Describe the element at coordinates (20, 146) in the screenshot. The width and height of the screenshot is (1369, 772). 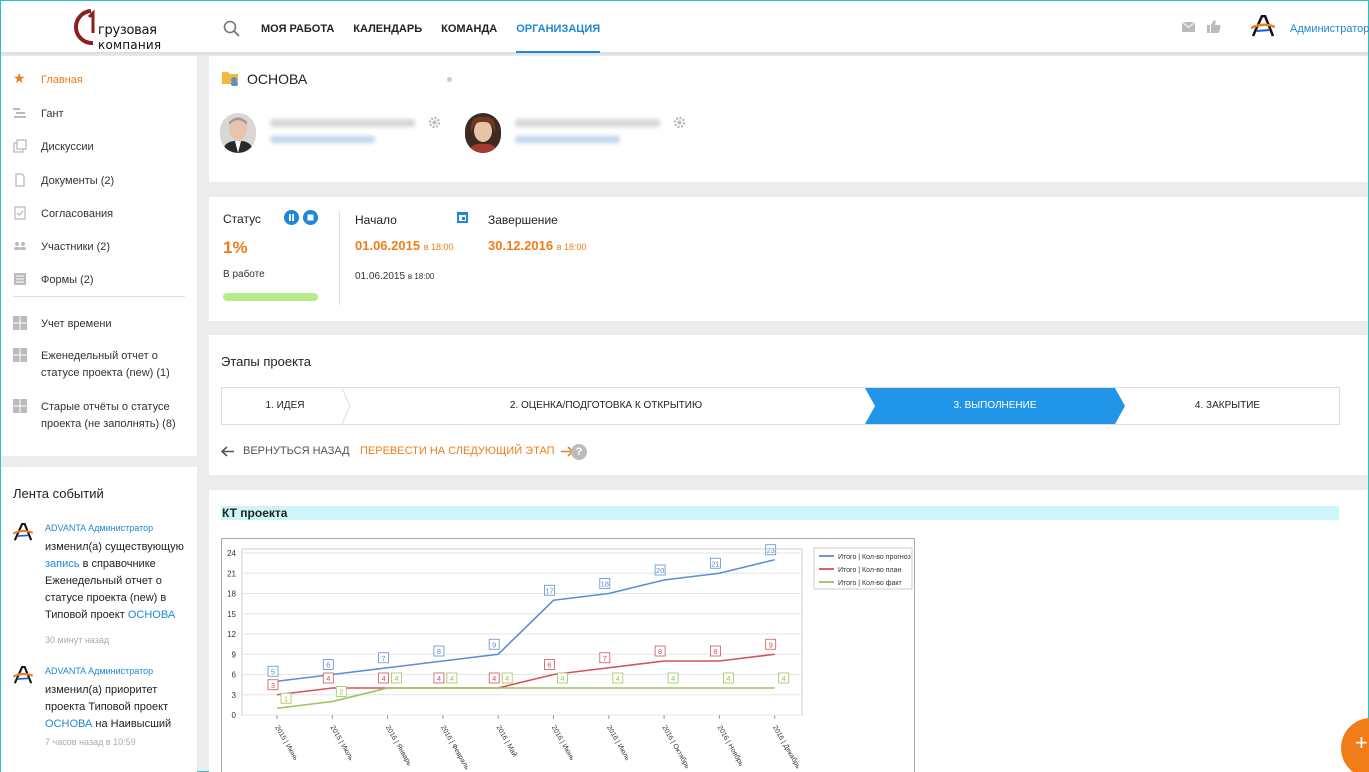
I see `discussion-icon` at that location.